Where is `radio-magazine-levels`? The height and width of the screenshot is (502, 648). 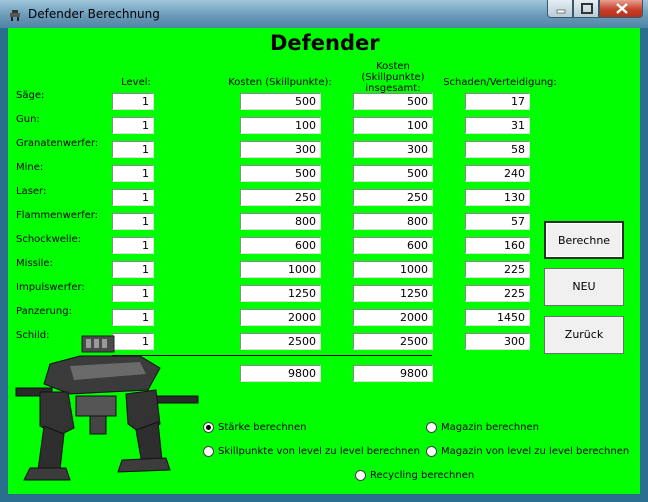 radio-magazine-levels is located at coordinates (431, 451).